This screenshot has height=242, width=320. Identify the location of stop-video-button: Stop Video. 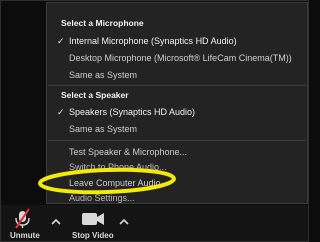
(95, 224).